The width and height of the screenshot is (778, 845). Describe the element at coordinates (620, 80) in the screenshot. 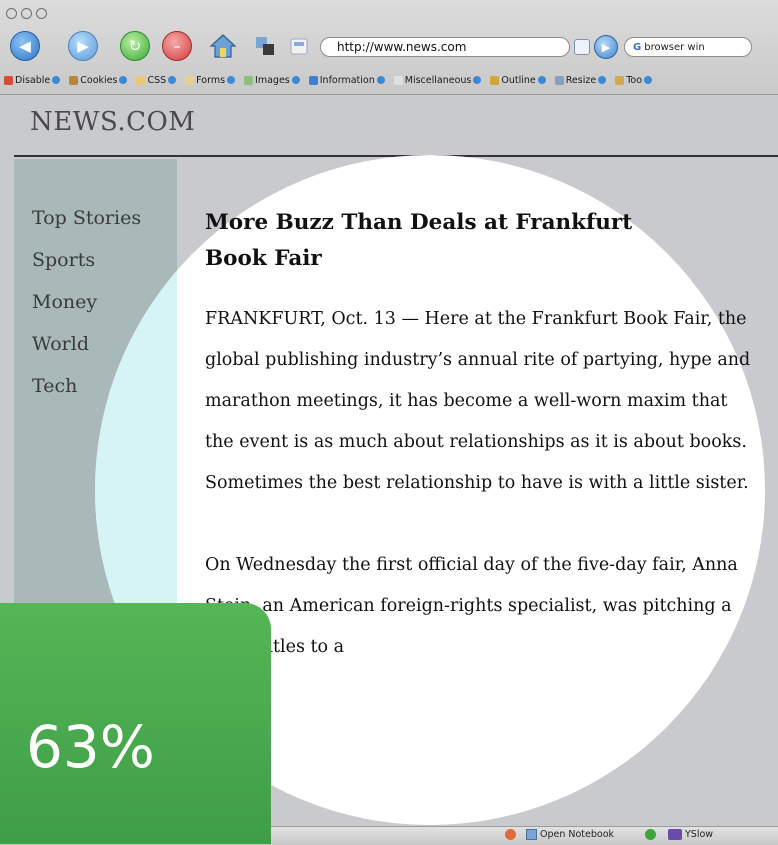

I see `tools-icon` at that location.